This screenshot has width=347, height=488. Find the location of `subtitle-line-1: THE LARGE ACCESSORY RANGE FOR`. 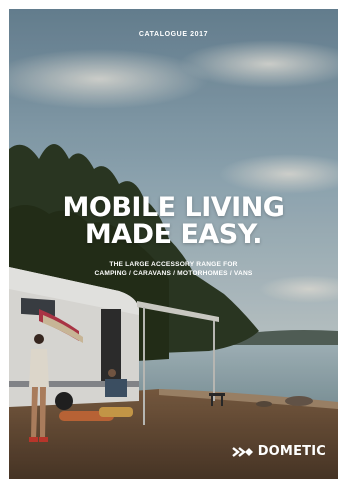

subtitle-line-1: THE LARGE ACCESSORY RANGE FOR is located at coordinates (173, 264).